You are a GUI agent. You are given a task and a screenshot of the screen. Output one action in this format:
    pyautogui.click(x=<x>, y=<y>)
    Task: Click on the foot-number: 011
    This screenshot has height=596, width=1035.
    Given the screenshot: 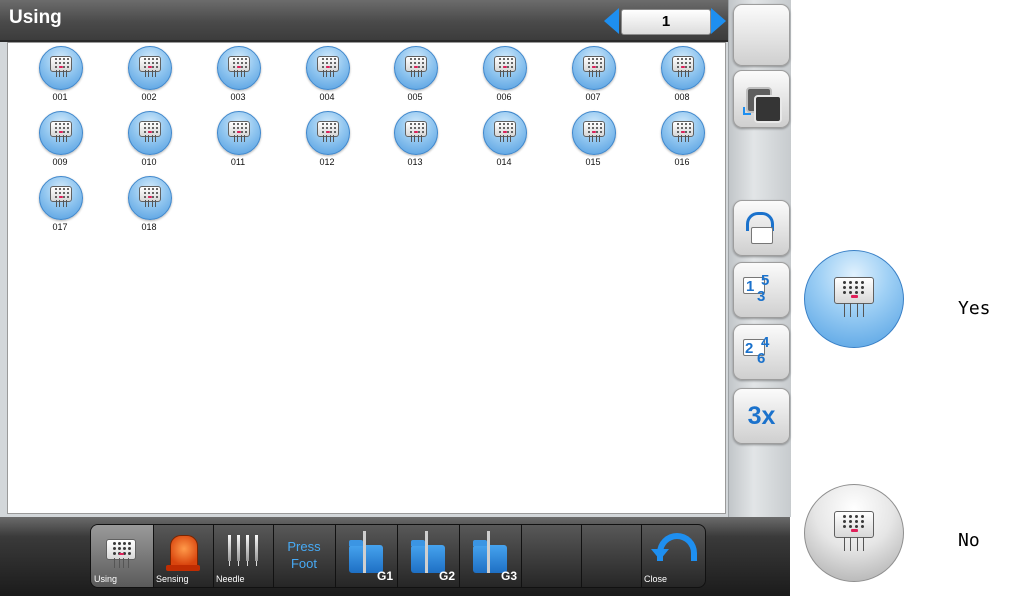 What is the action you would take?
    pyautogui.click(x=238, y=162)
    